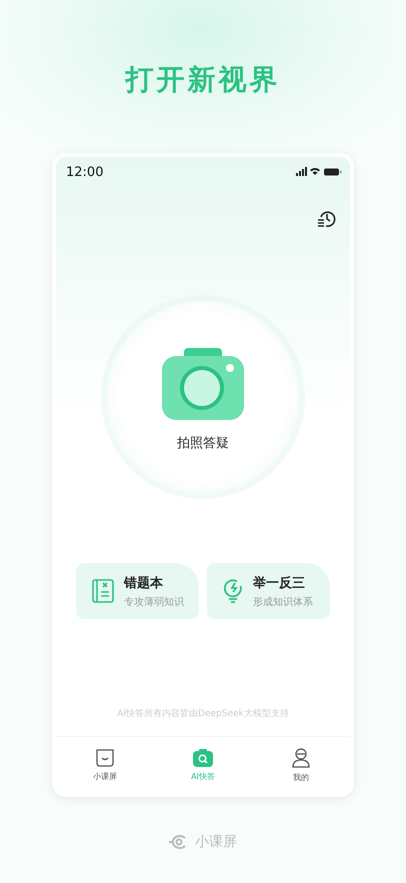 The height and width of the screenshot is (883, 406). Describe the element at coordinates (203, 384) in the screenshot. I see `camera-icon` at that location.